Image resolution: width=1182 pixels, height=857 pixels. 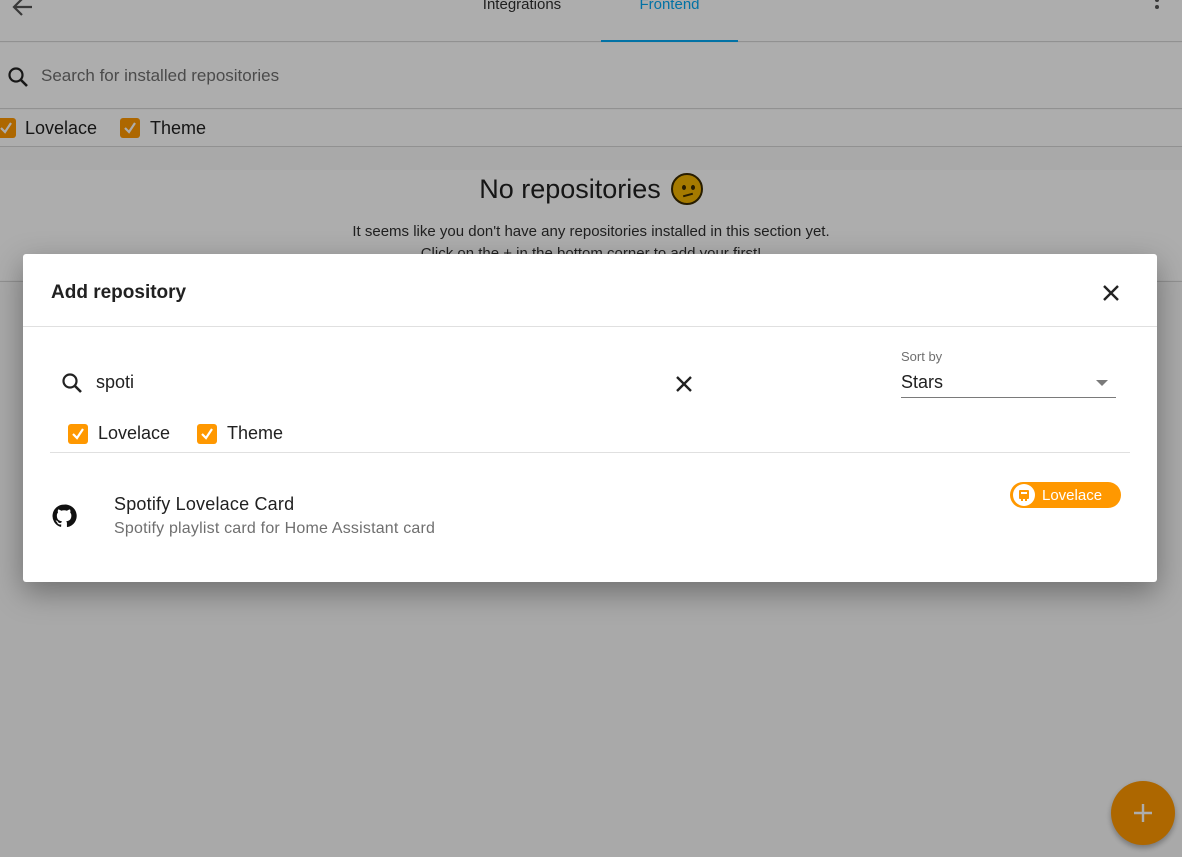 I want to click on sort-by-select: Stars, so click(x=1008, y=382).